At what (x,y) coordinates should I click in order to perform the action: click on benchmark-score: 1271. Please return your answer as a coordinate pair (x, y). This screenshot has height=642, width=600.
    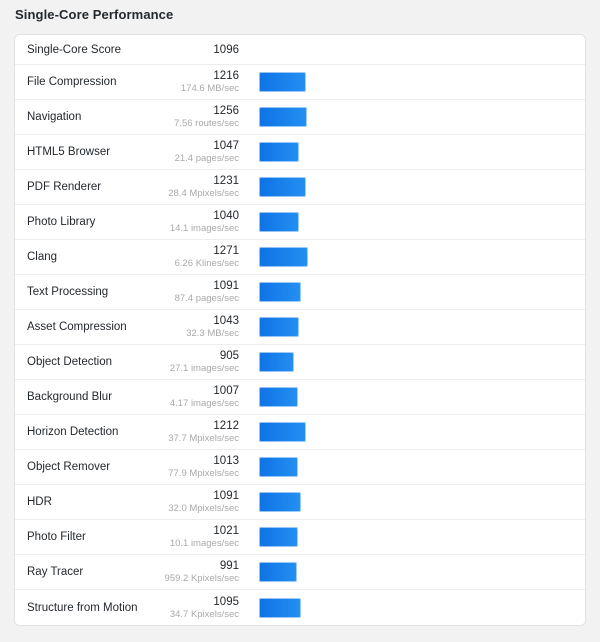
    Looking at the image, I should click on (226, 251).